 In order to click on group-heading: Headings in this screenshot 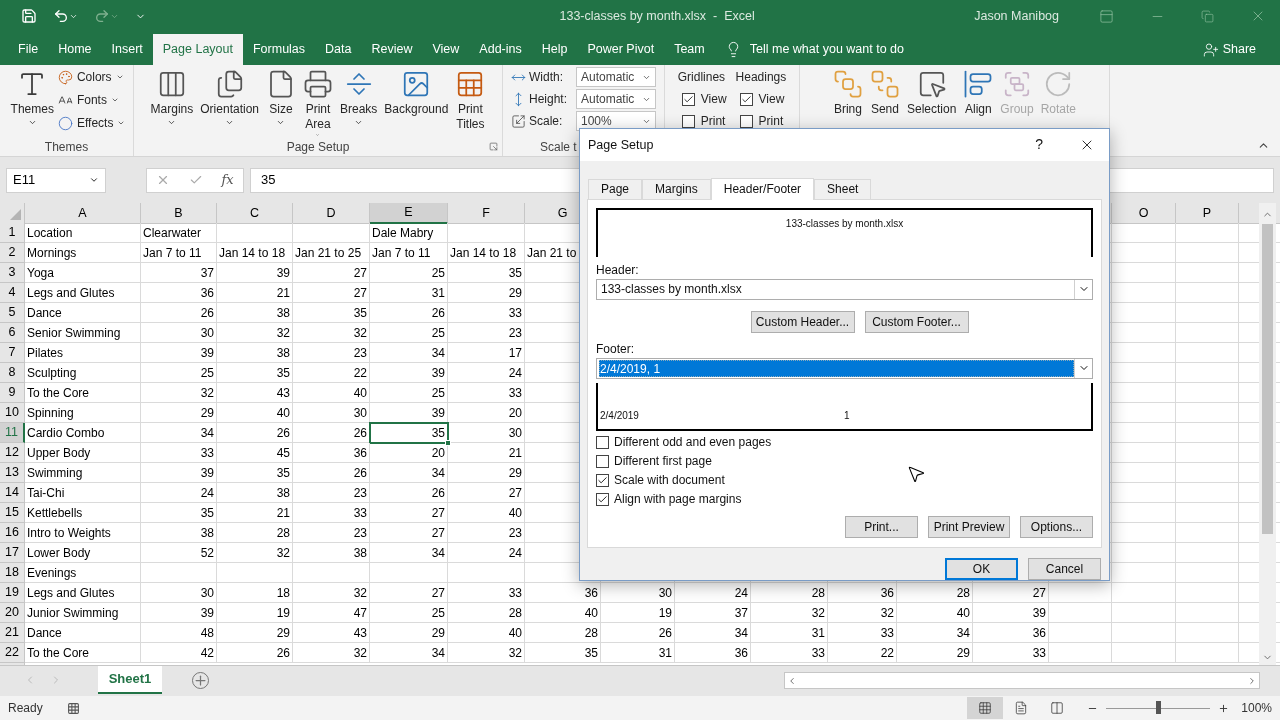, I will do `click(761, 77)`.